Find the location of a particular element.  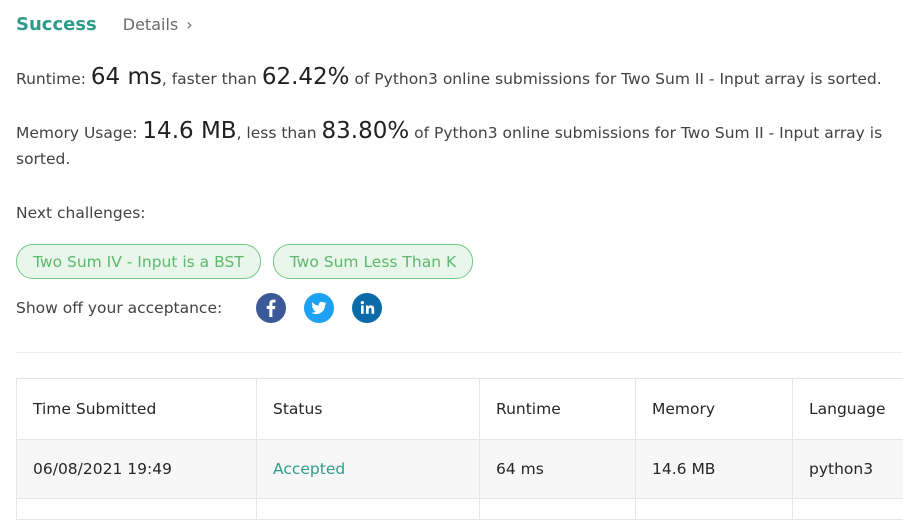

next-challenges-label: Next challenges: is located at coordinates (81, 213).